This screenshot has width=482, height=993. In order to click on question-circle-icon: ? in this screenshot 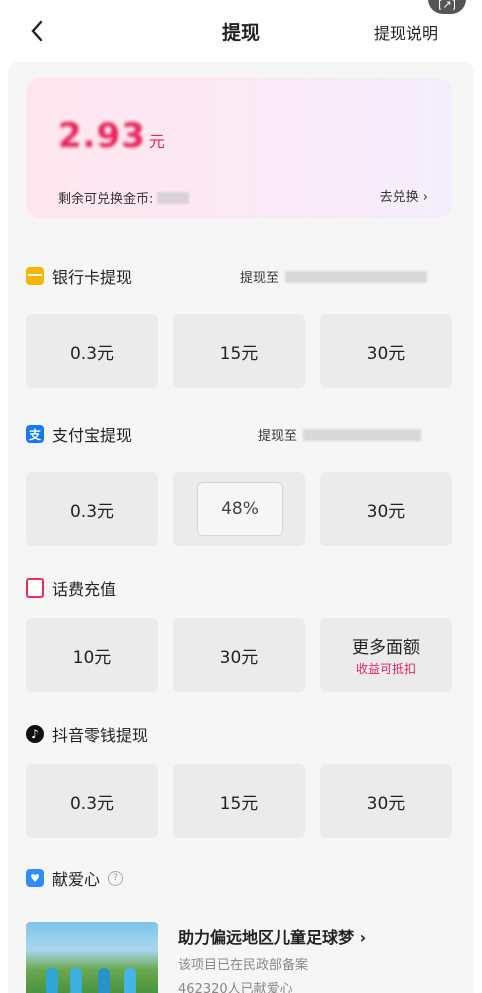, I will do `click(116, 878)`.